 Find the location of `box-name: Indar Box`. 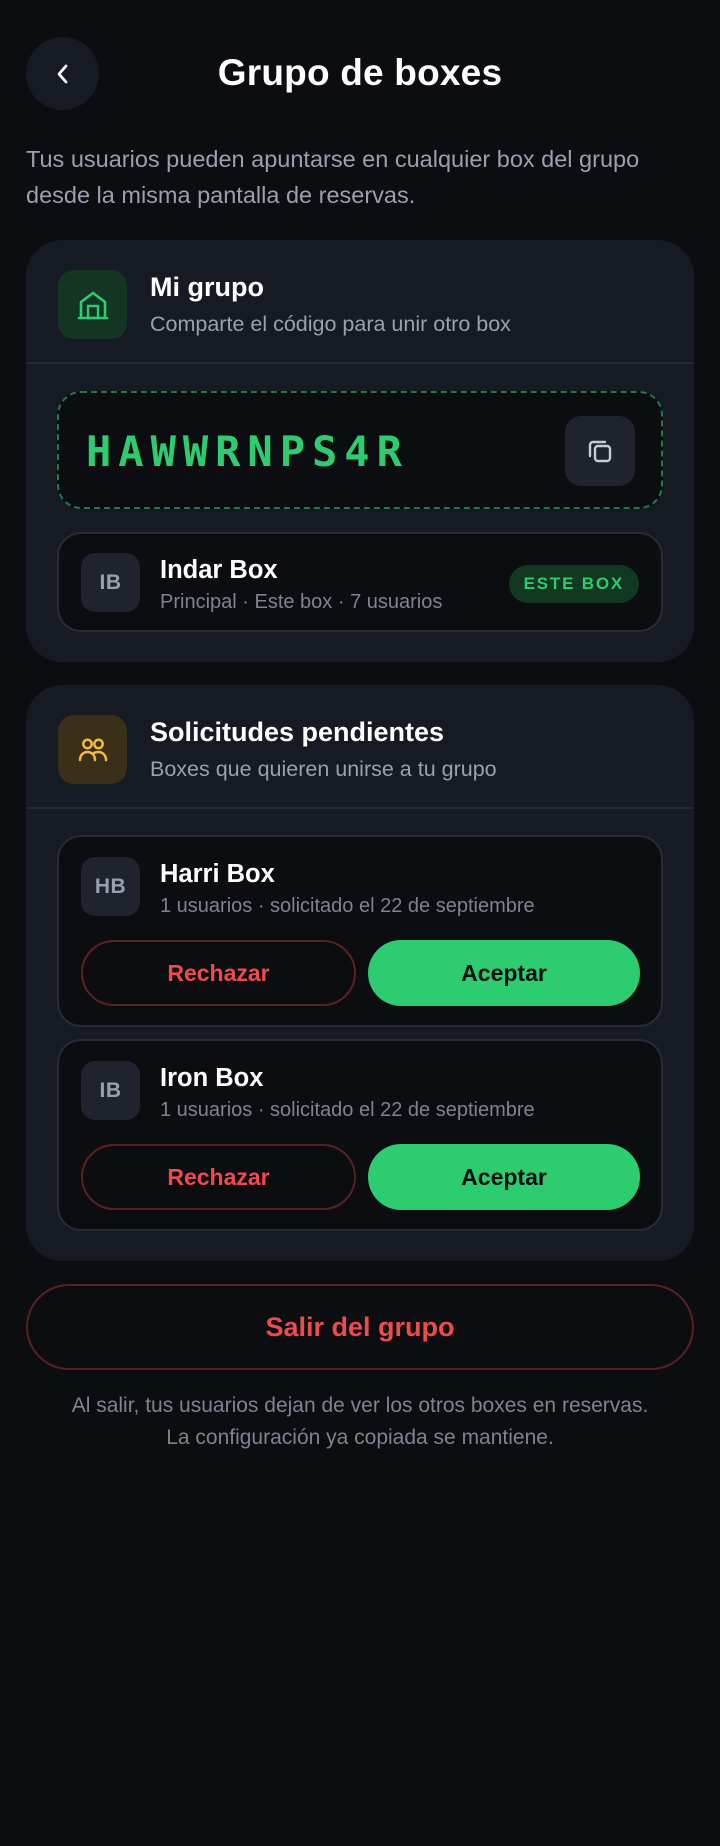

box-name: Indar Box is located at coordinates (219, 570).